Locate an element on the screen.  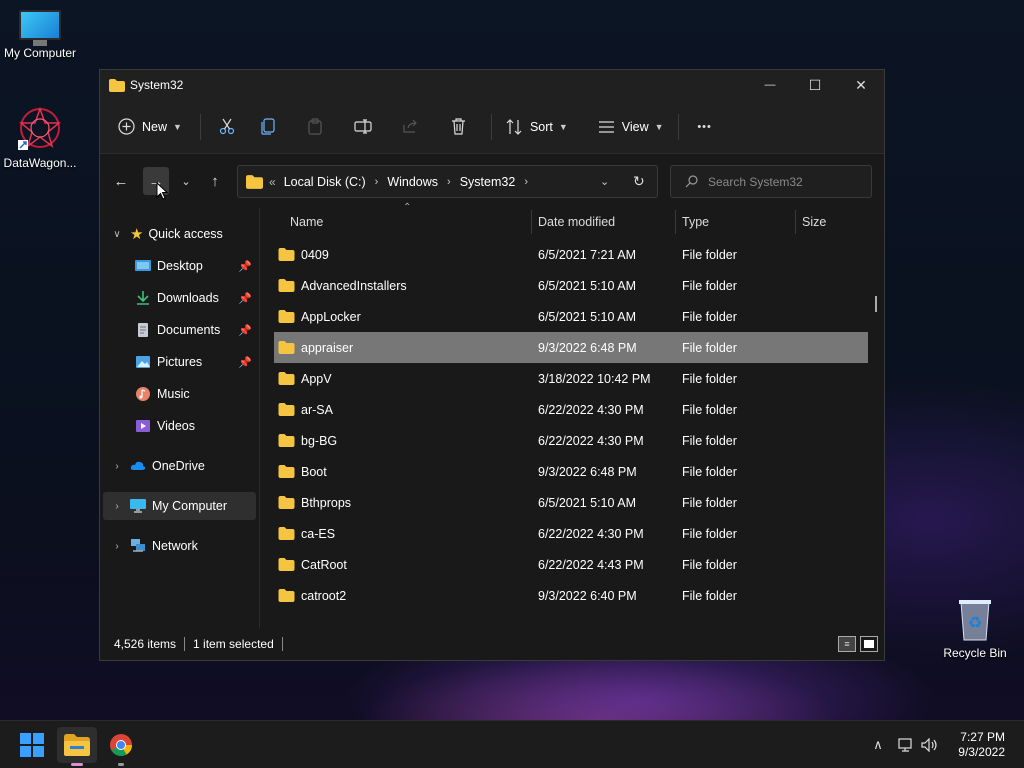
scissors-icon is located at coordinates (227, 126).